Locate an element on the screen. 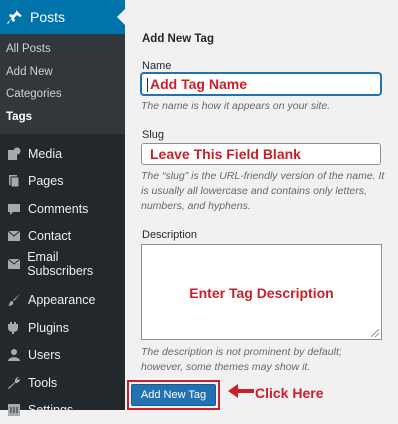 The image size is (398, 424). sidebar-item-appearance: Appearance is located at coordinates (62, 301).